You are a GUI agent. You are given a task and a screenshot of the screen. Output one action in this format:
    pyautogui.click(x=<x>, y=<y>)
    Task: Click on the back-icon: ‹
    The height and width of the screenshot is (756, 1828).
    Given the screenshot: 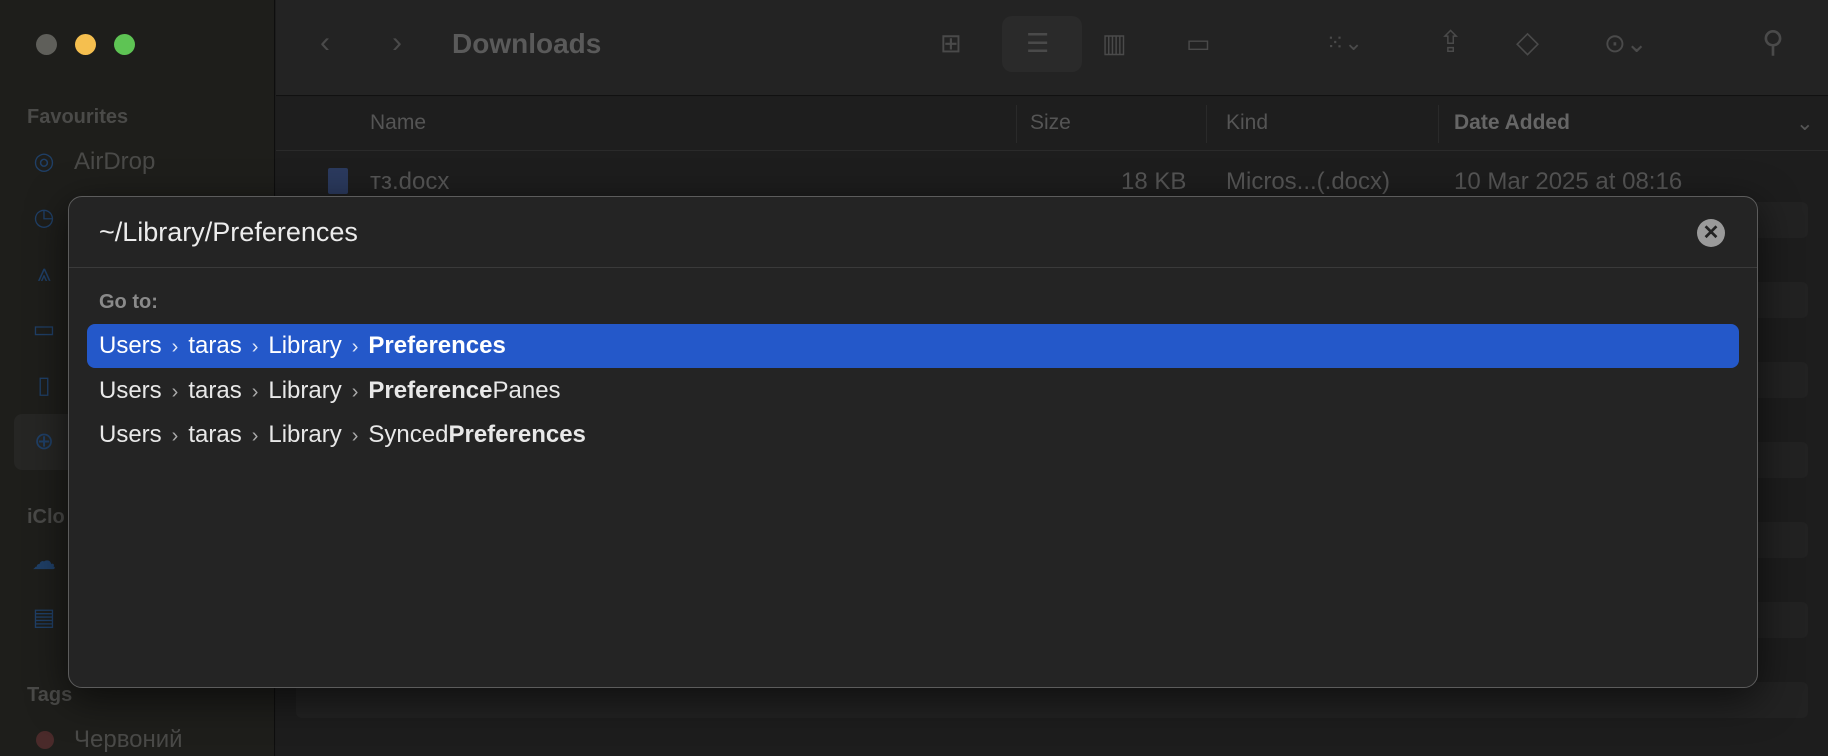 What is the action you would take?
    pyautogui.click(x=325, y=43)
    